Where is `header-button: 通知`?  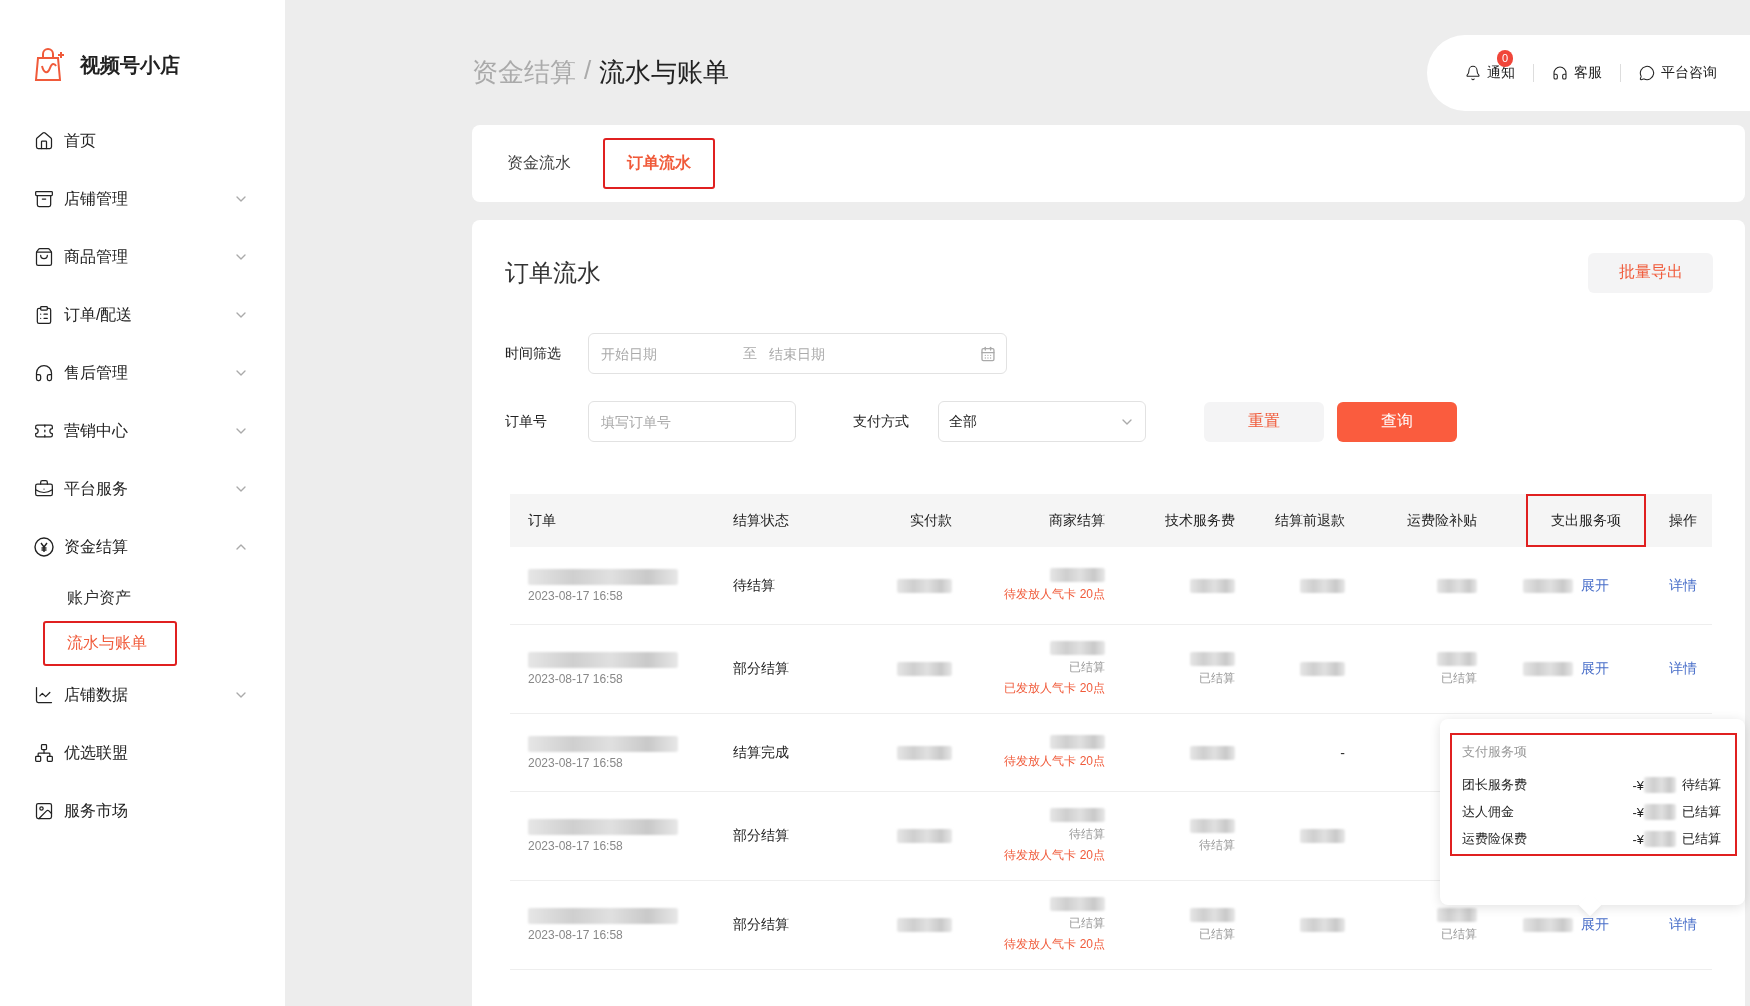
header-button: 通知 is located at coordinates (1490, 73).